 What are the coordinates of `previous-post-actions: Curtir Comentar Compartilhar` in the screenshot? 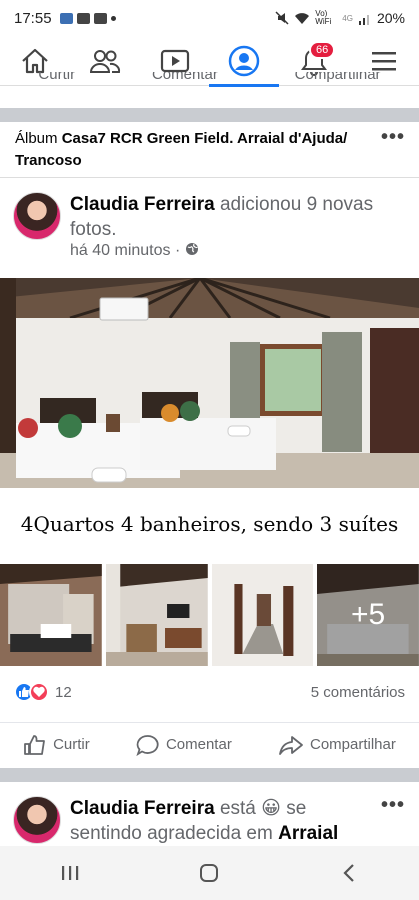 It's located at (209, 83).